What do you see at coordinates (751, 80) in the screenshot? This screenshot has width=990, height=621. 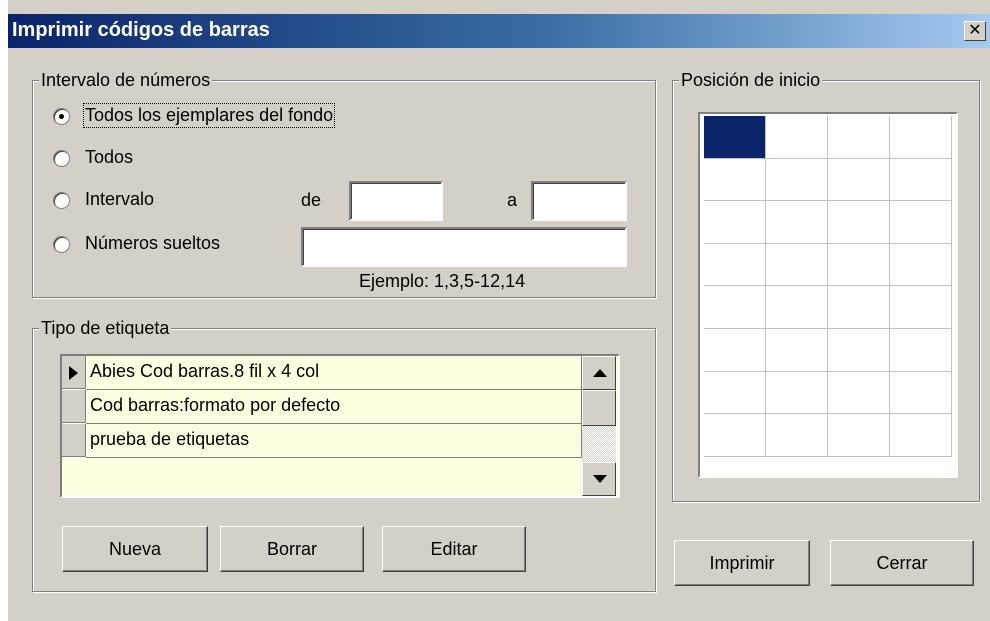 I see `start-position-legend: Posición de inicio` at bounding box center [751, 80].